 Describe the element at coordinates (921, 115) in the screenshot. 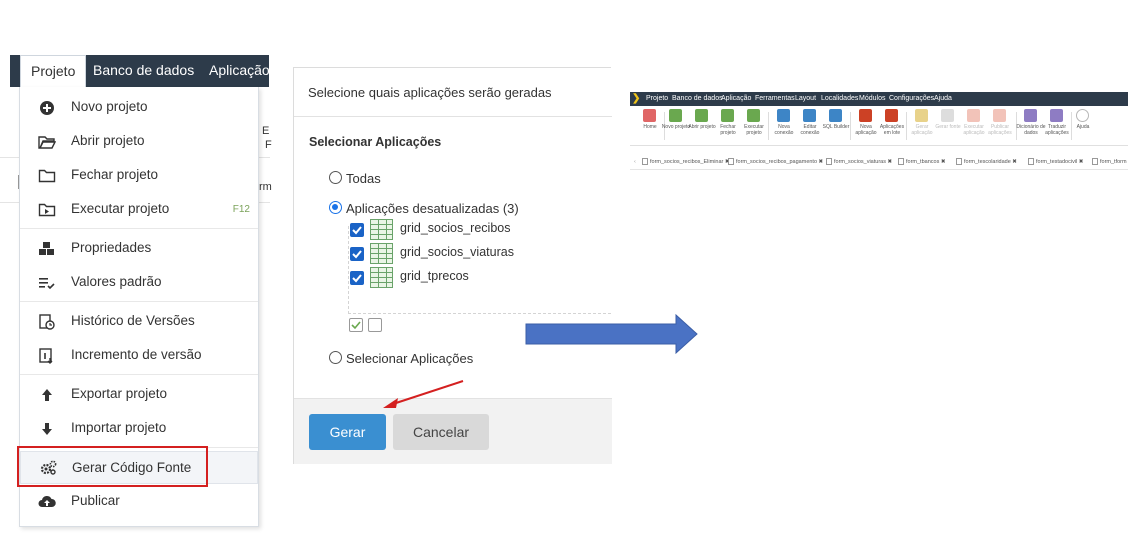

I see `generate-app-icon` at that location.